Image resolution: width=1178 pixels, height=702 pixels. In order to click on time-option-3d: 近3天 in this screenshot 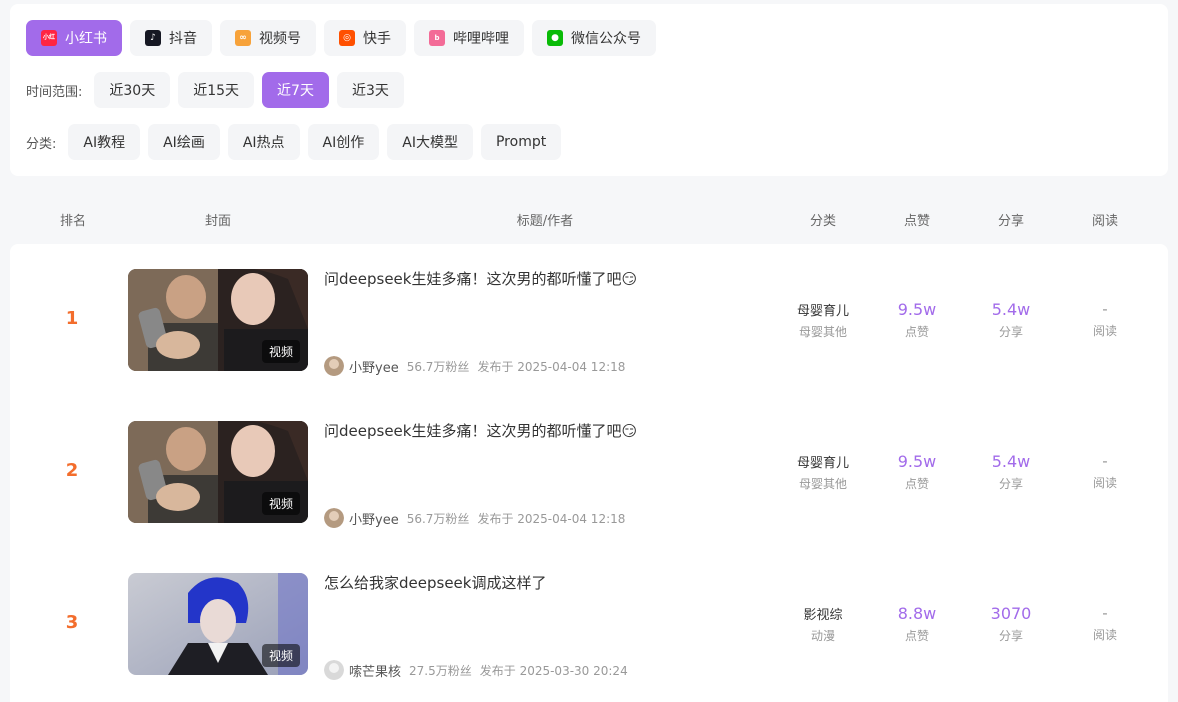, I will do `click(370, 90)`.